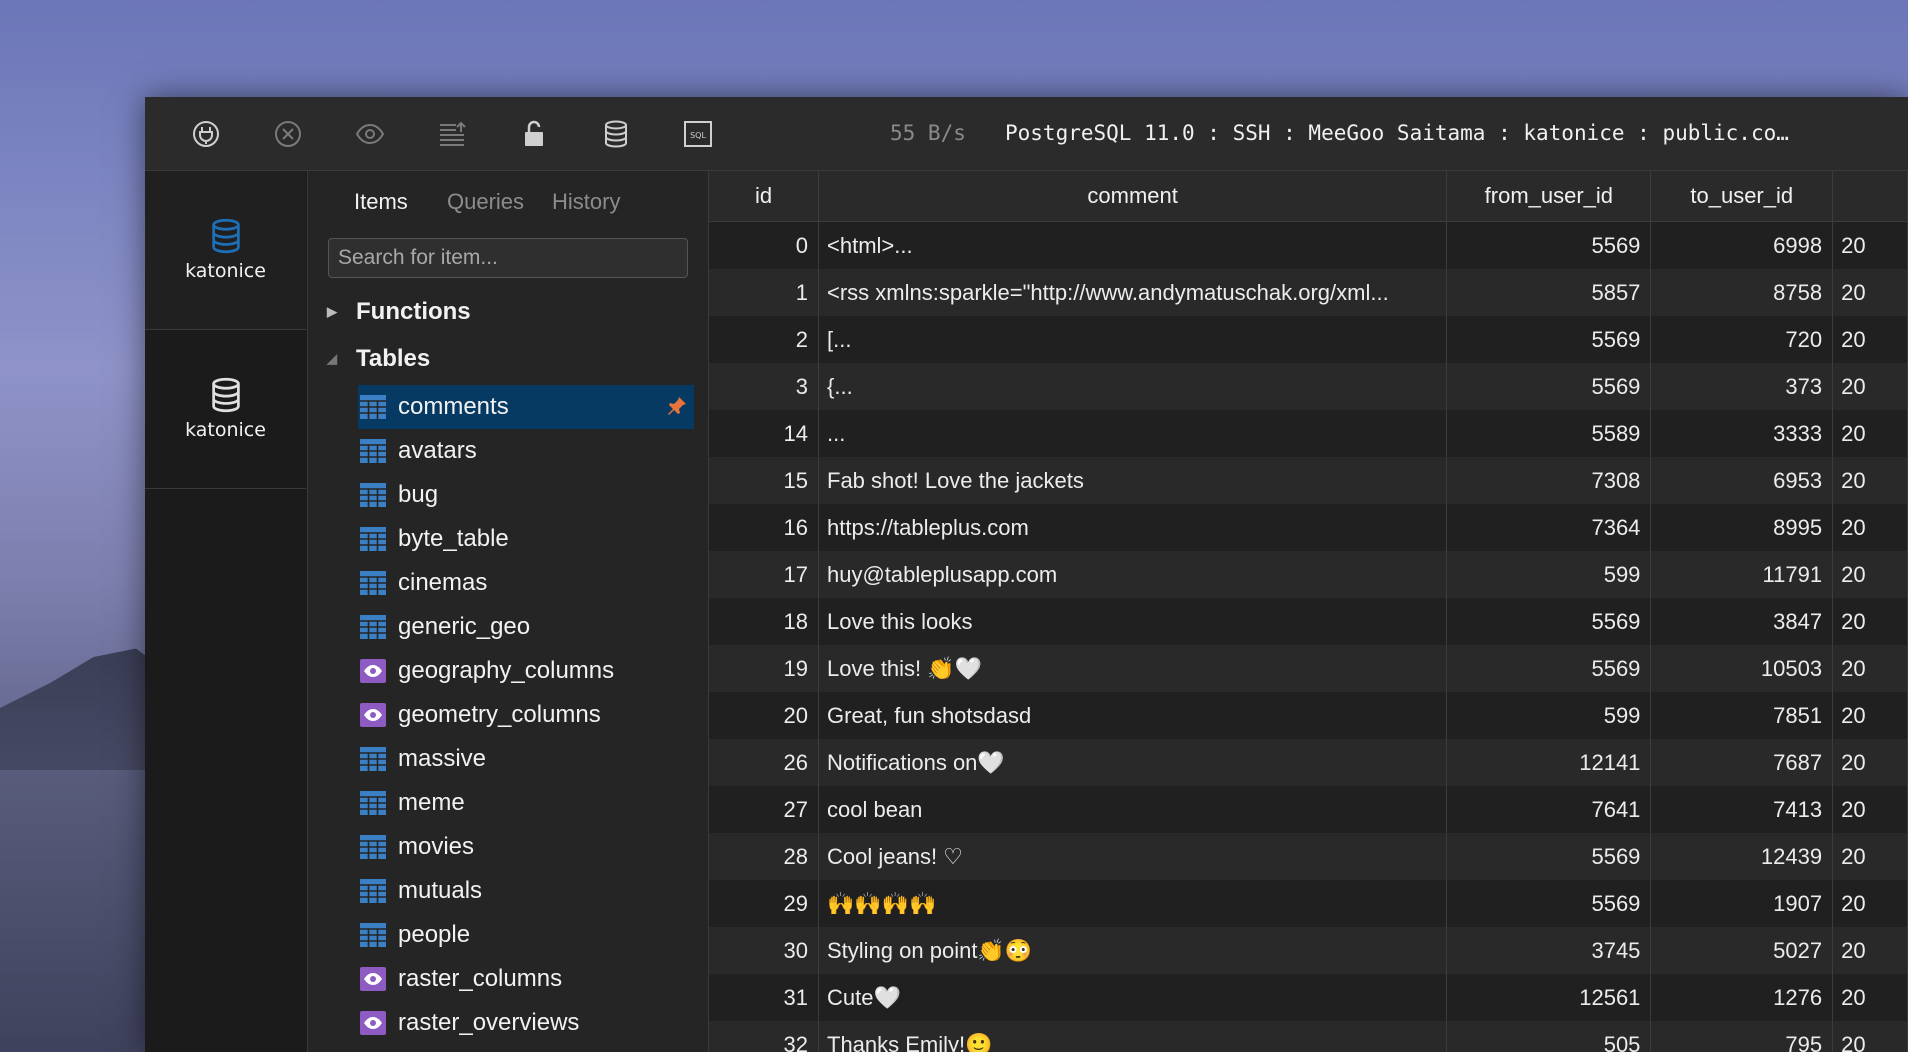 The image size is (1908, 1052). Describe the element at coordinates (1133, 715) in the screenshot. I see `cell-comment: Great, fun shotsdasd` at that location.